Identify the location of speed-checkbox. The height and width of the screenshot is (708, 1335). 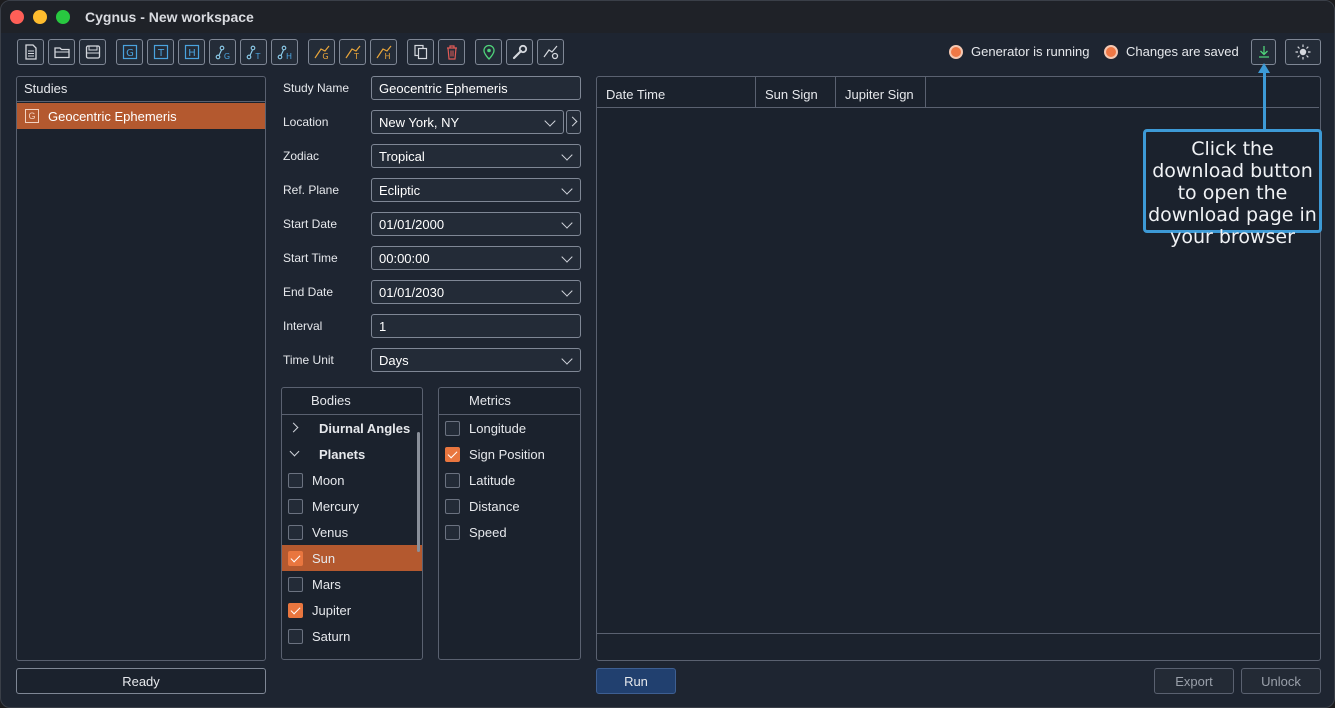
(452, 532).